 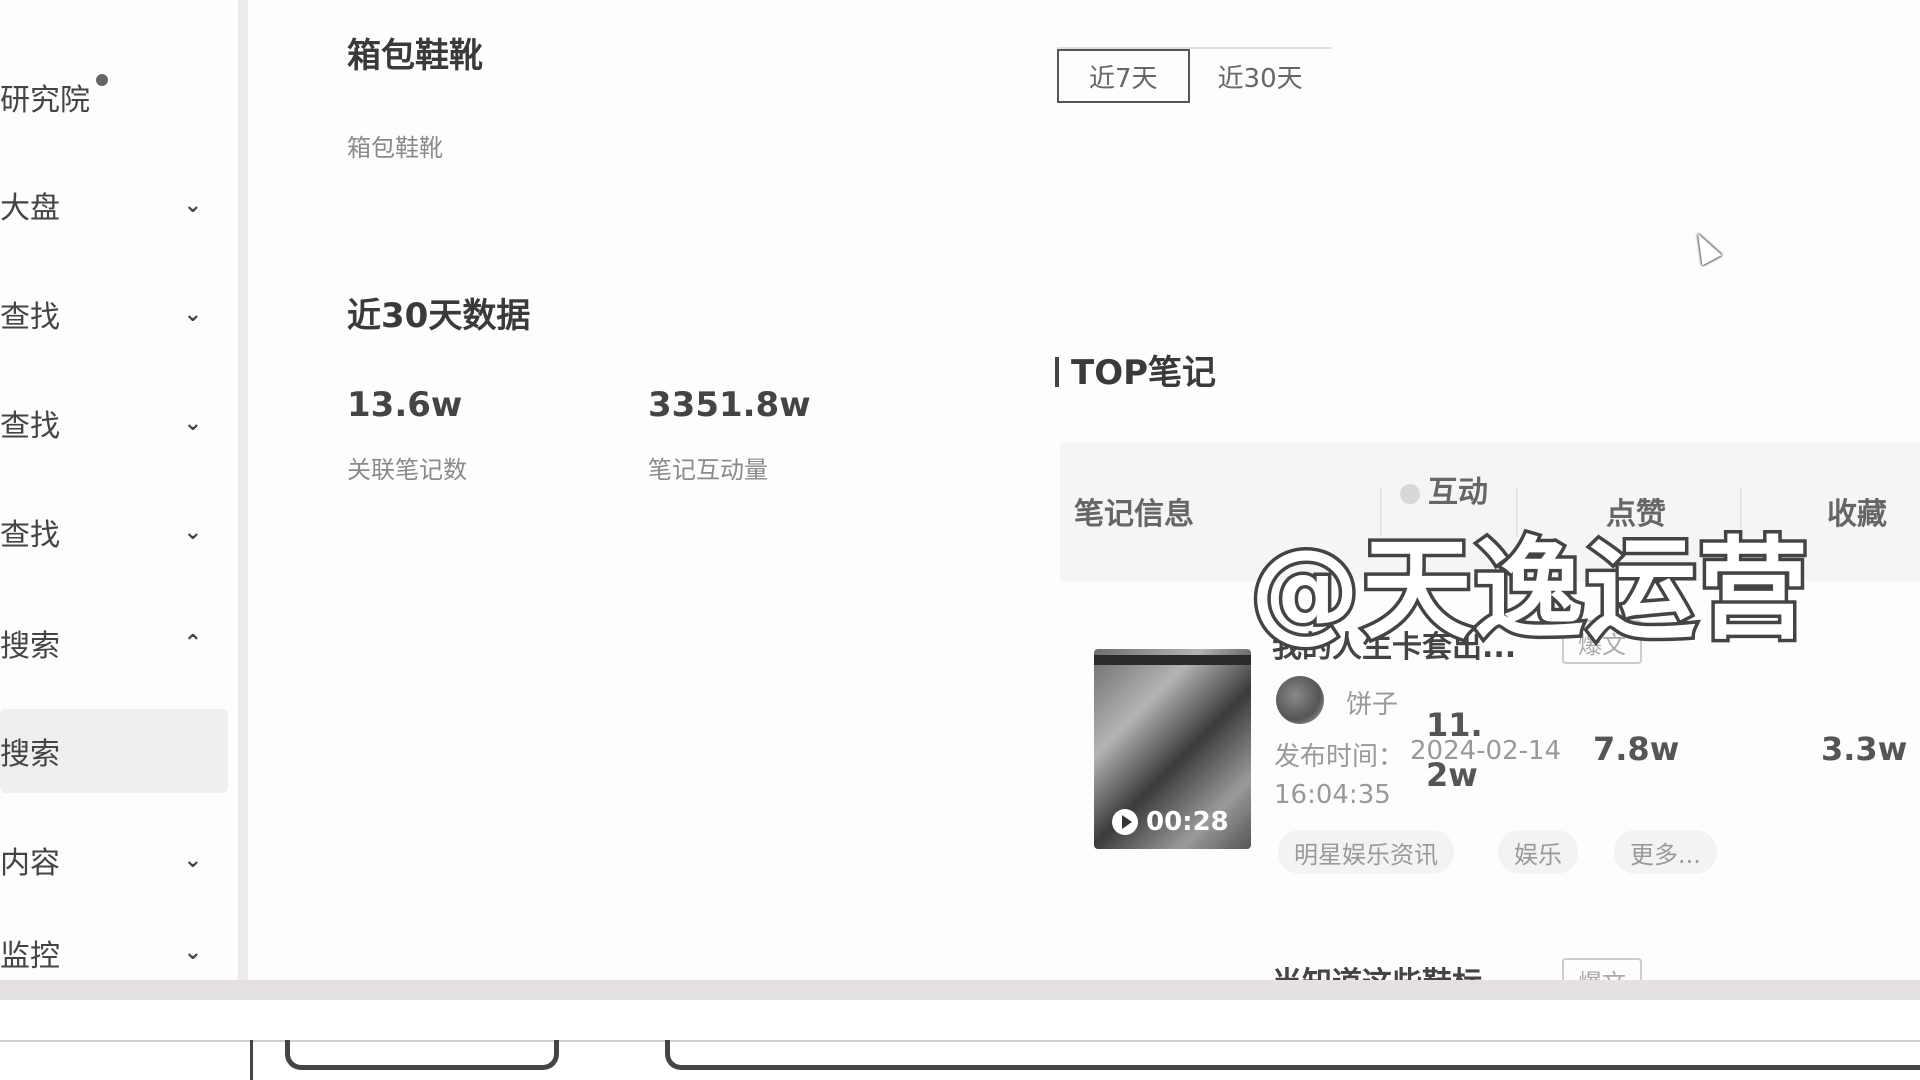 What do you see at coordinates (405, 405) in the screenshot?
I see `related-notes-value: 13.6w` at bounding box center [405, 405].